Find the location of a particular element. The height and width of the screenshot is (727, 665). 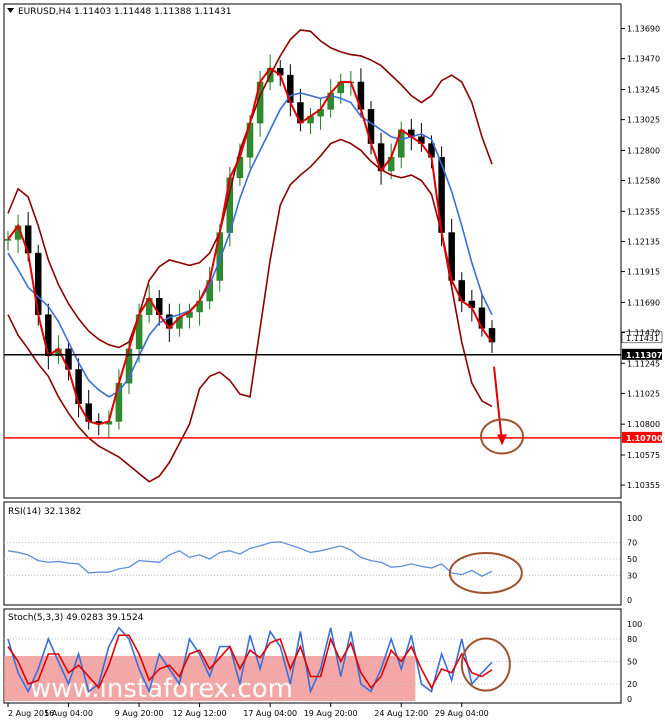

time-tick-label: 9 Aug 20:00 is located at coordinates (139, 713).